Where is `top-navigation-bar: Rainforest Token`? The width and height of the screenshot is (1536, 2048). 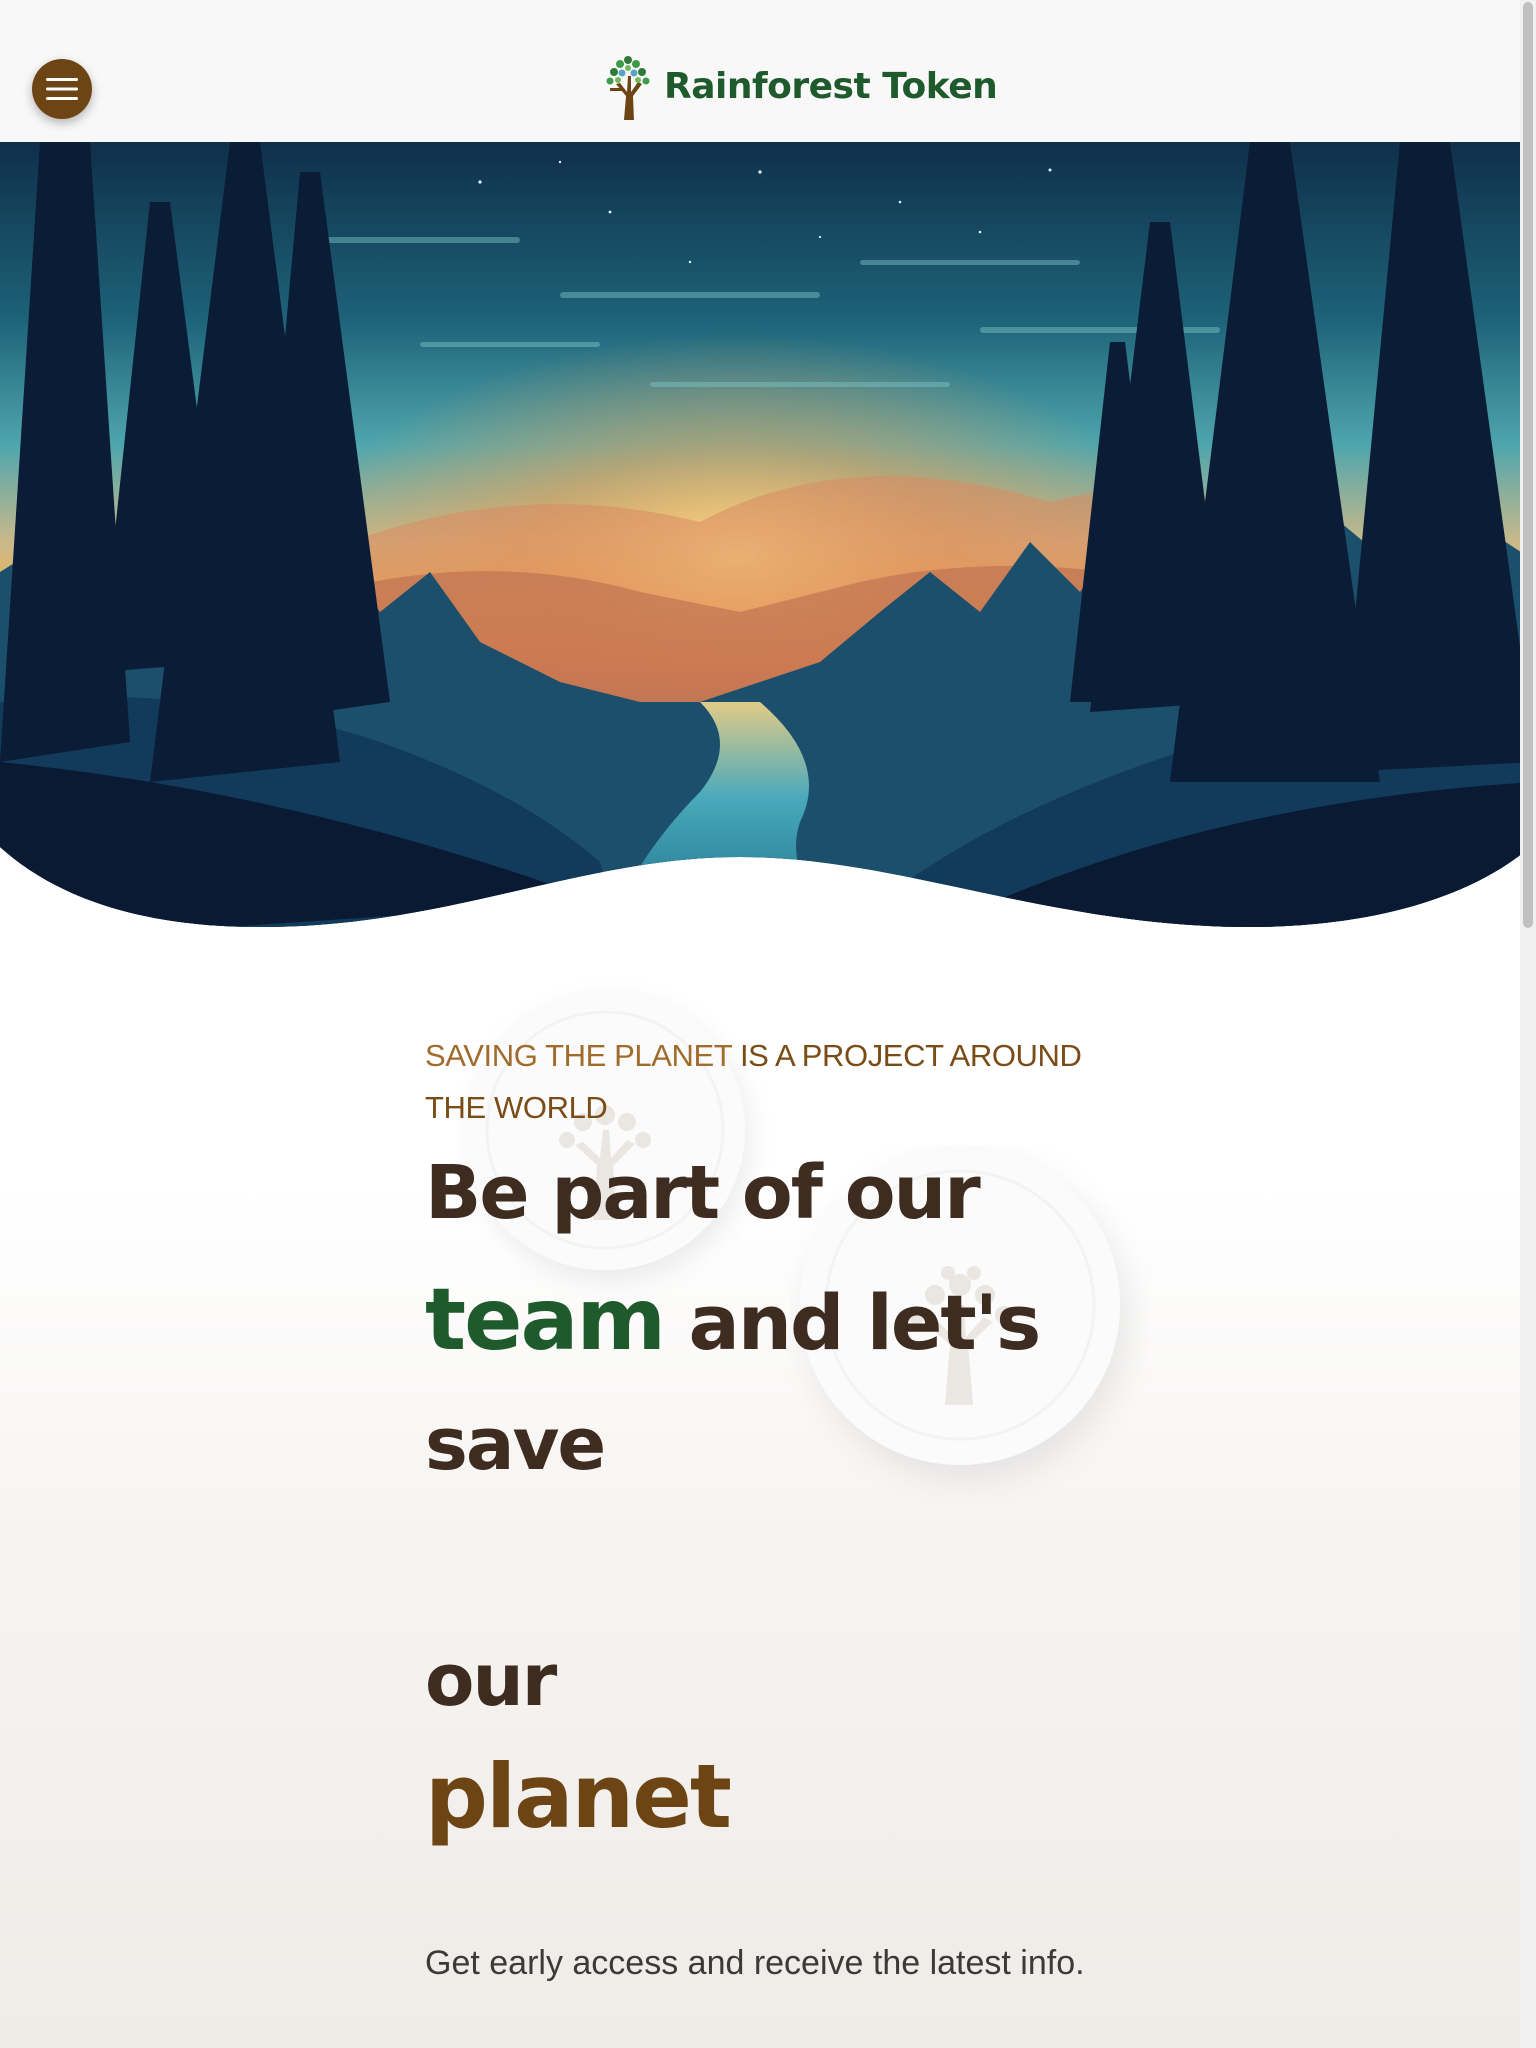
top-navigation-bar: Rainforest Token is located at coordinates (760, 71).